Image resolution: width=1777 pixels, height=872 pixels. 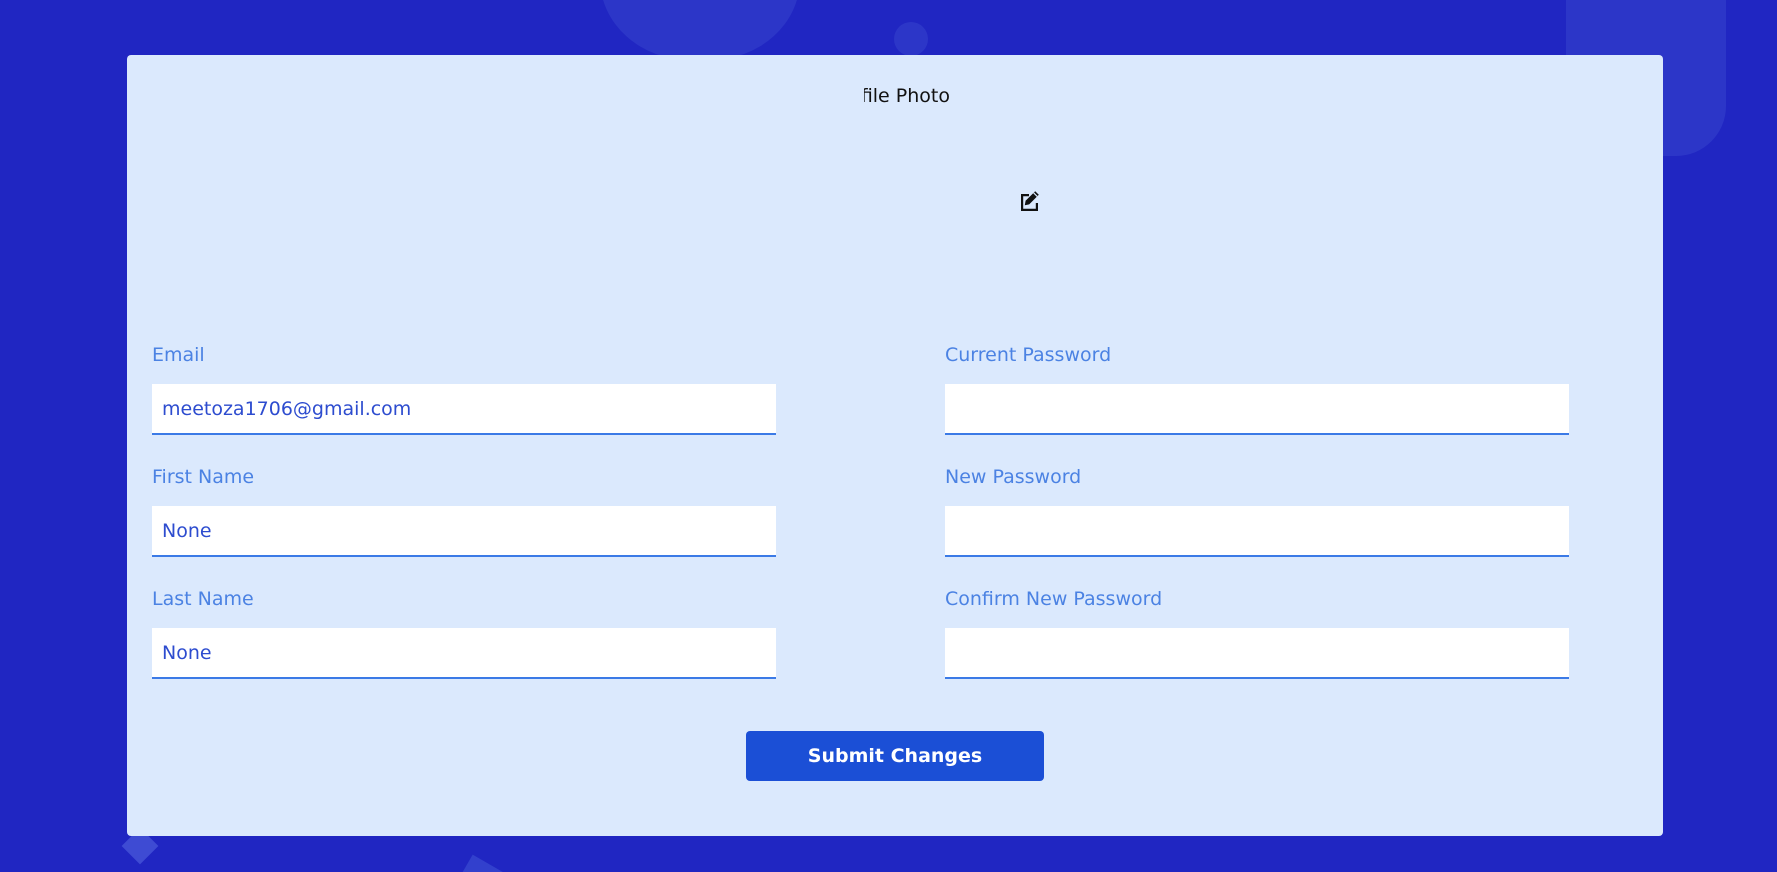 I want to click on profile-photo-label-text: Profile Photo, so click(x=907, y=96).